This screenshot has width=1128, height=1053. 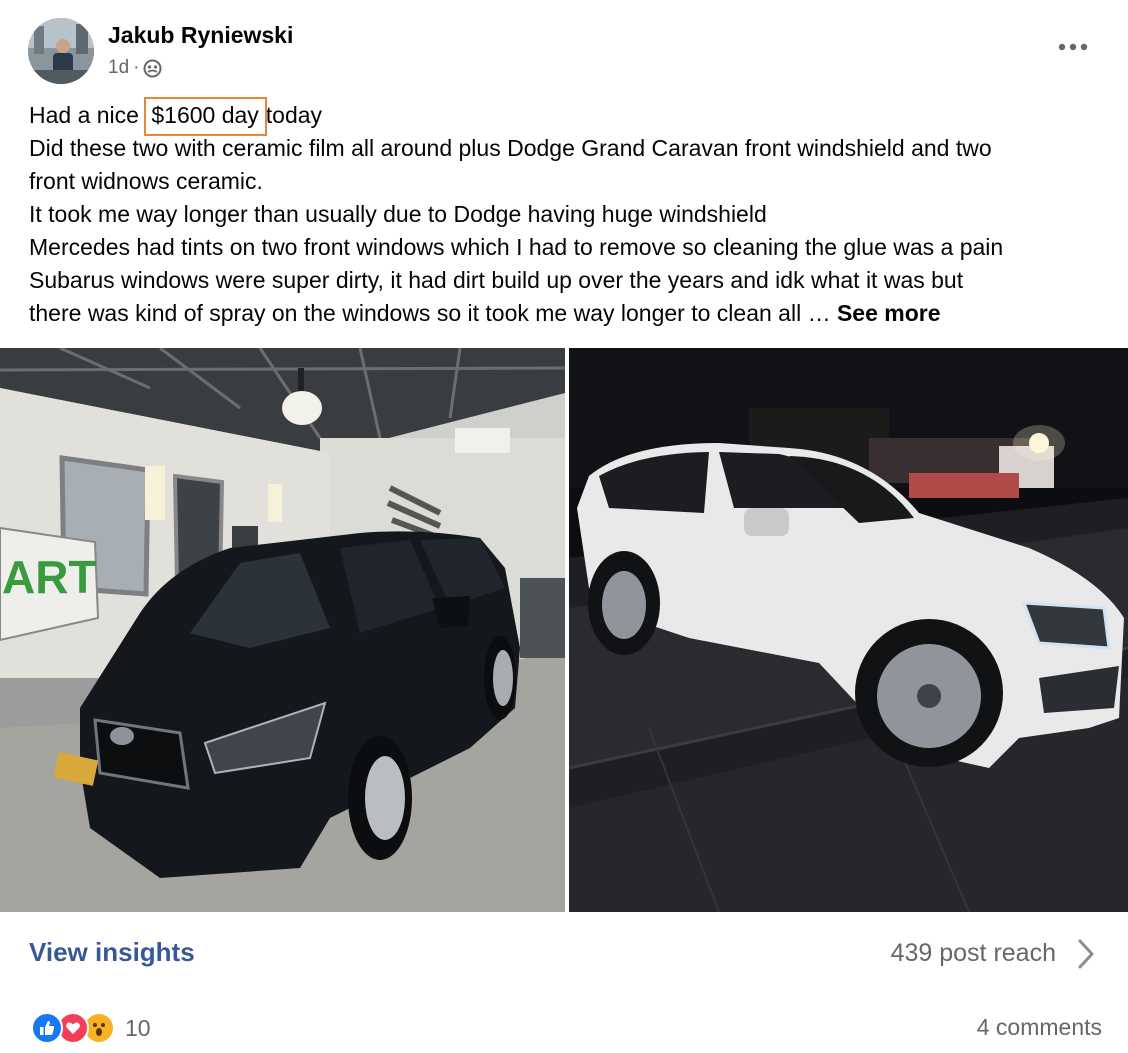 What do you see at coordinates (1039, 1027) in the screenshot?
I see `comments-count-link: 4 comments` at bounding box center [1039, 1027].